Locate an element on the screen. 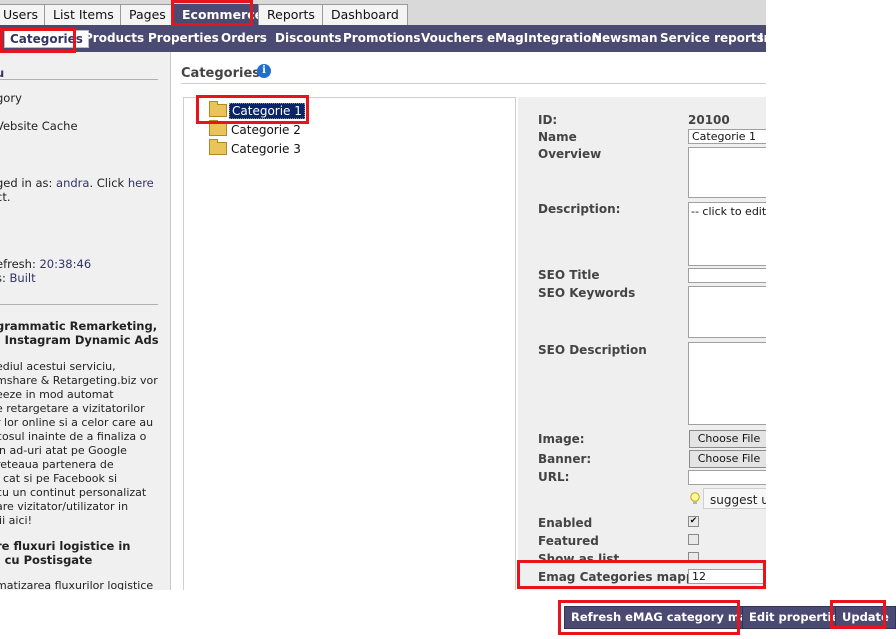 This screenshot has width=896, height=639. subnav-newsman: Newsman is located at coordinates (625, 38).